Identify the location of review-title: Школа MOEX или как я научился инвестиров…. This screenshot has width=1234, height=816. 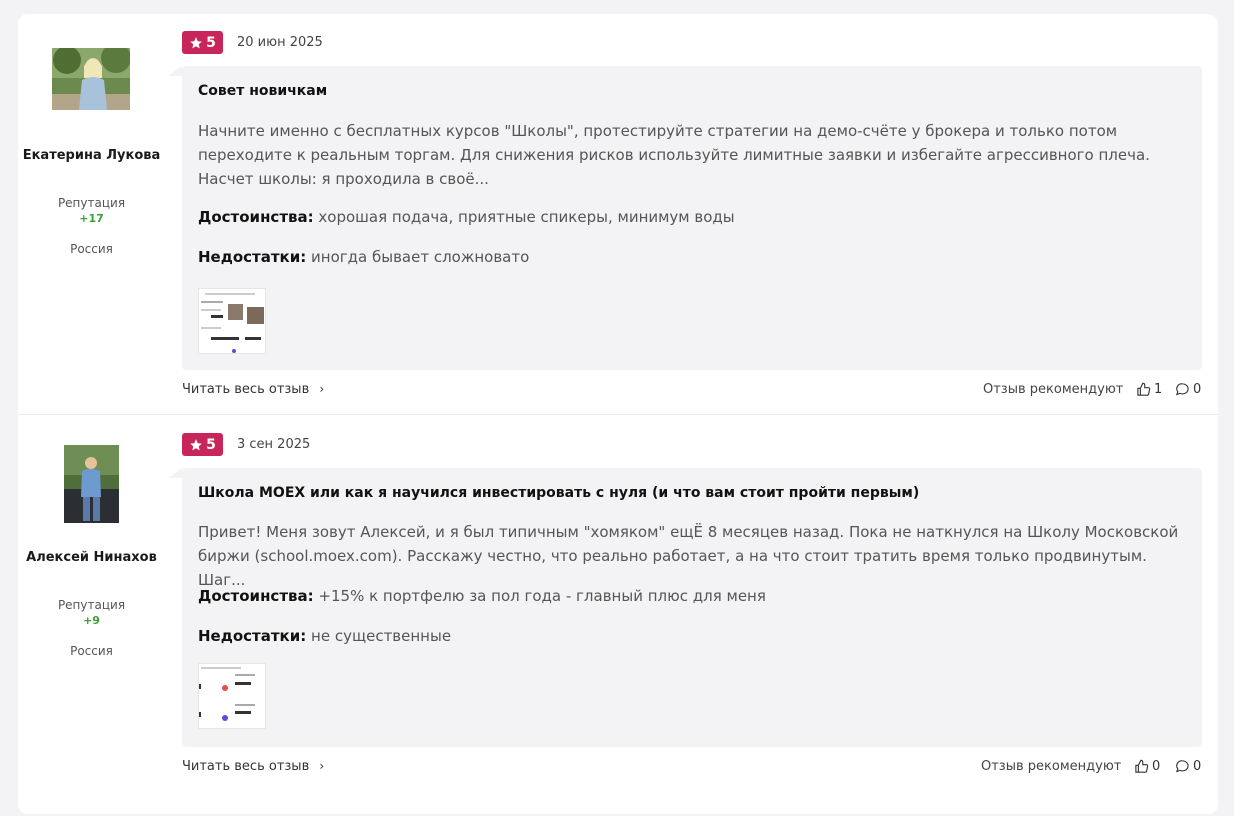
(558, 493).